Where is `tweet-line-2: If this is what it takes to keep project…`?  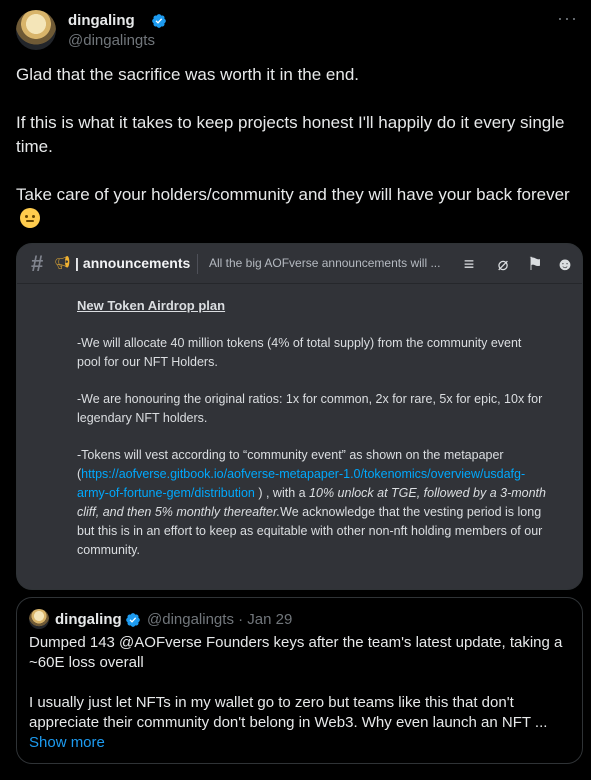
tweet-line-2: If this is what it takes to keep project… is located at coordinates (290, 134).